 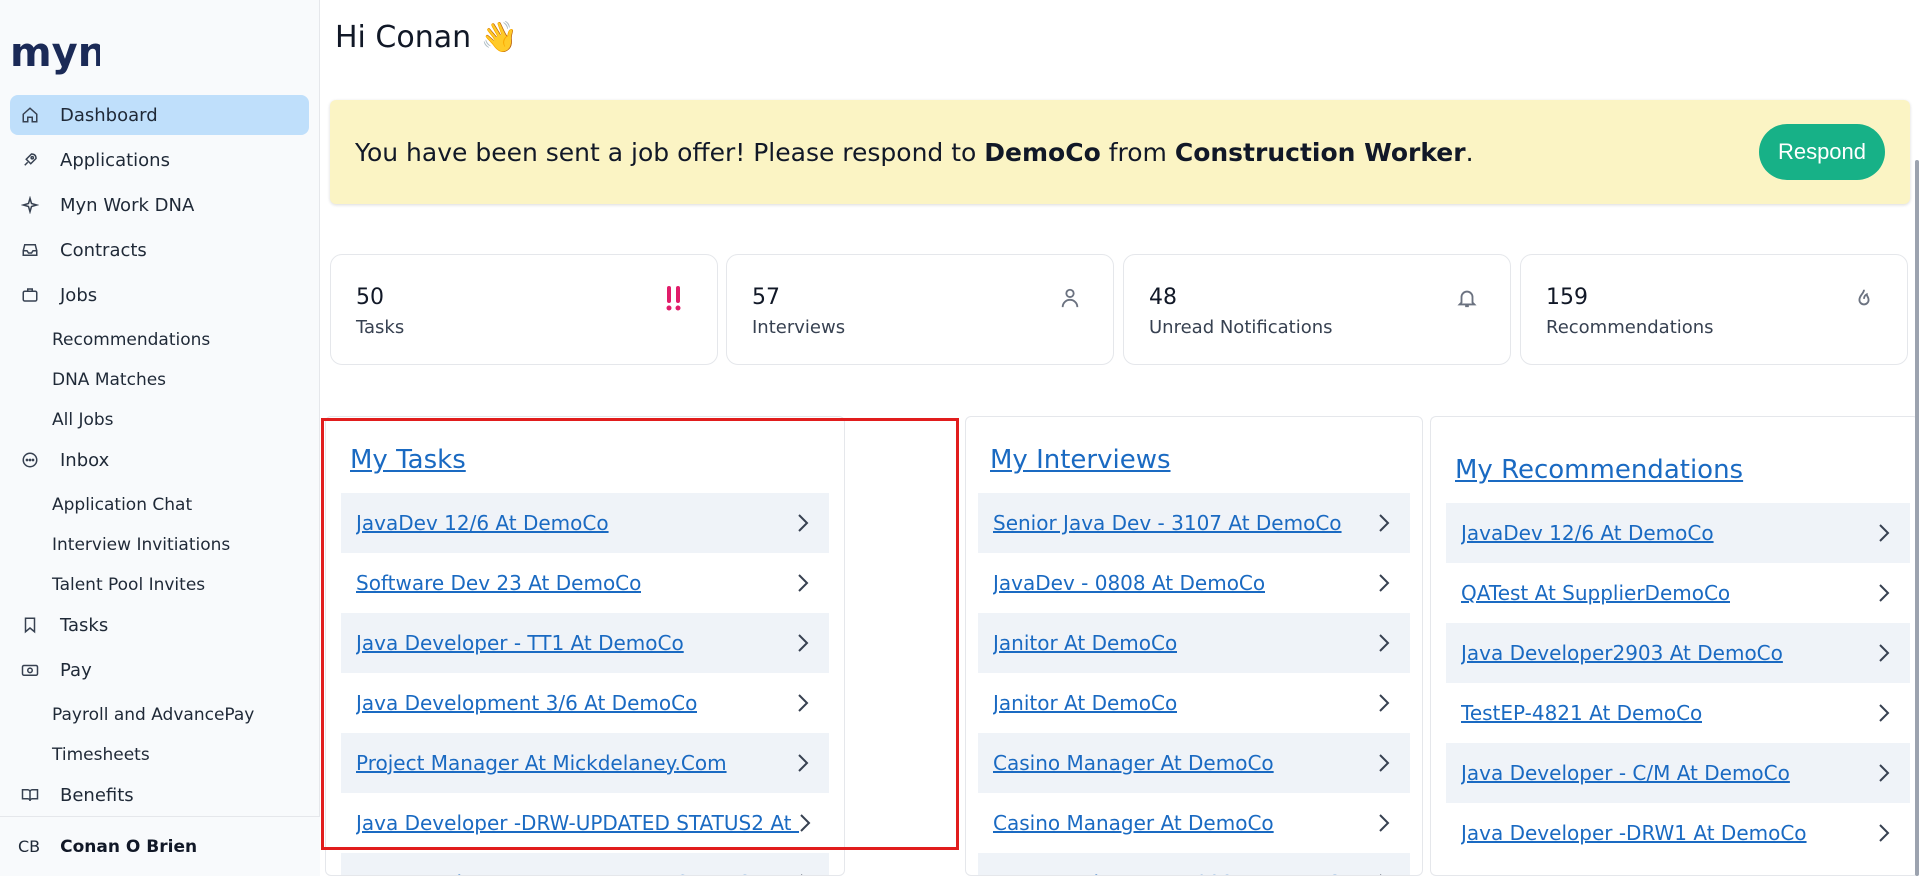 What do you see at coordinates (127, 205) in the screenshot?
I see `sidebar-item-label: Myn Work DNA` at bounding box center [127, 205].